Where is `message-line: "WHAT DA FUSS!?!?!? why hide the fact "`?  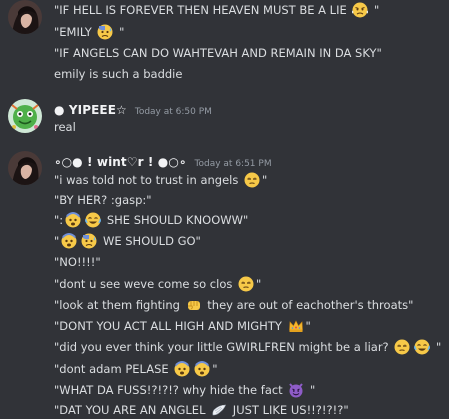
message-line: "WHAT DA FUSS!?!?!? why hide the fact " is located at coordinates (185, 390).